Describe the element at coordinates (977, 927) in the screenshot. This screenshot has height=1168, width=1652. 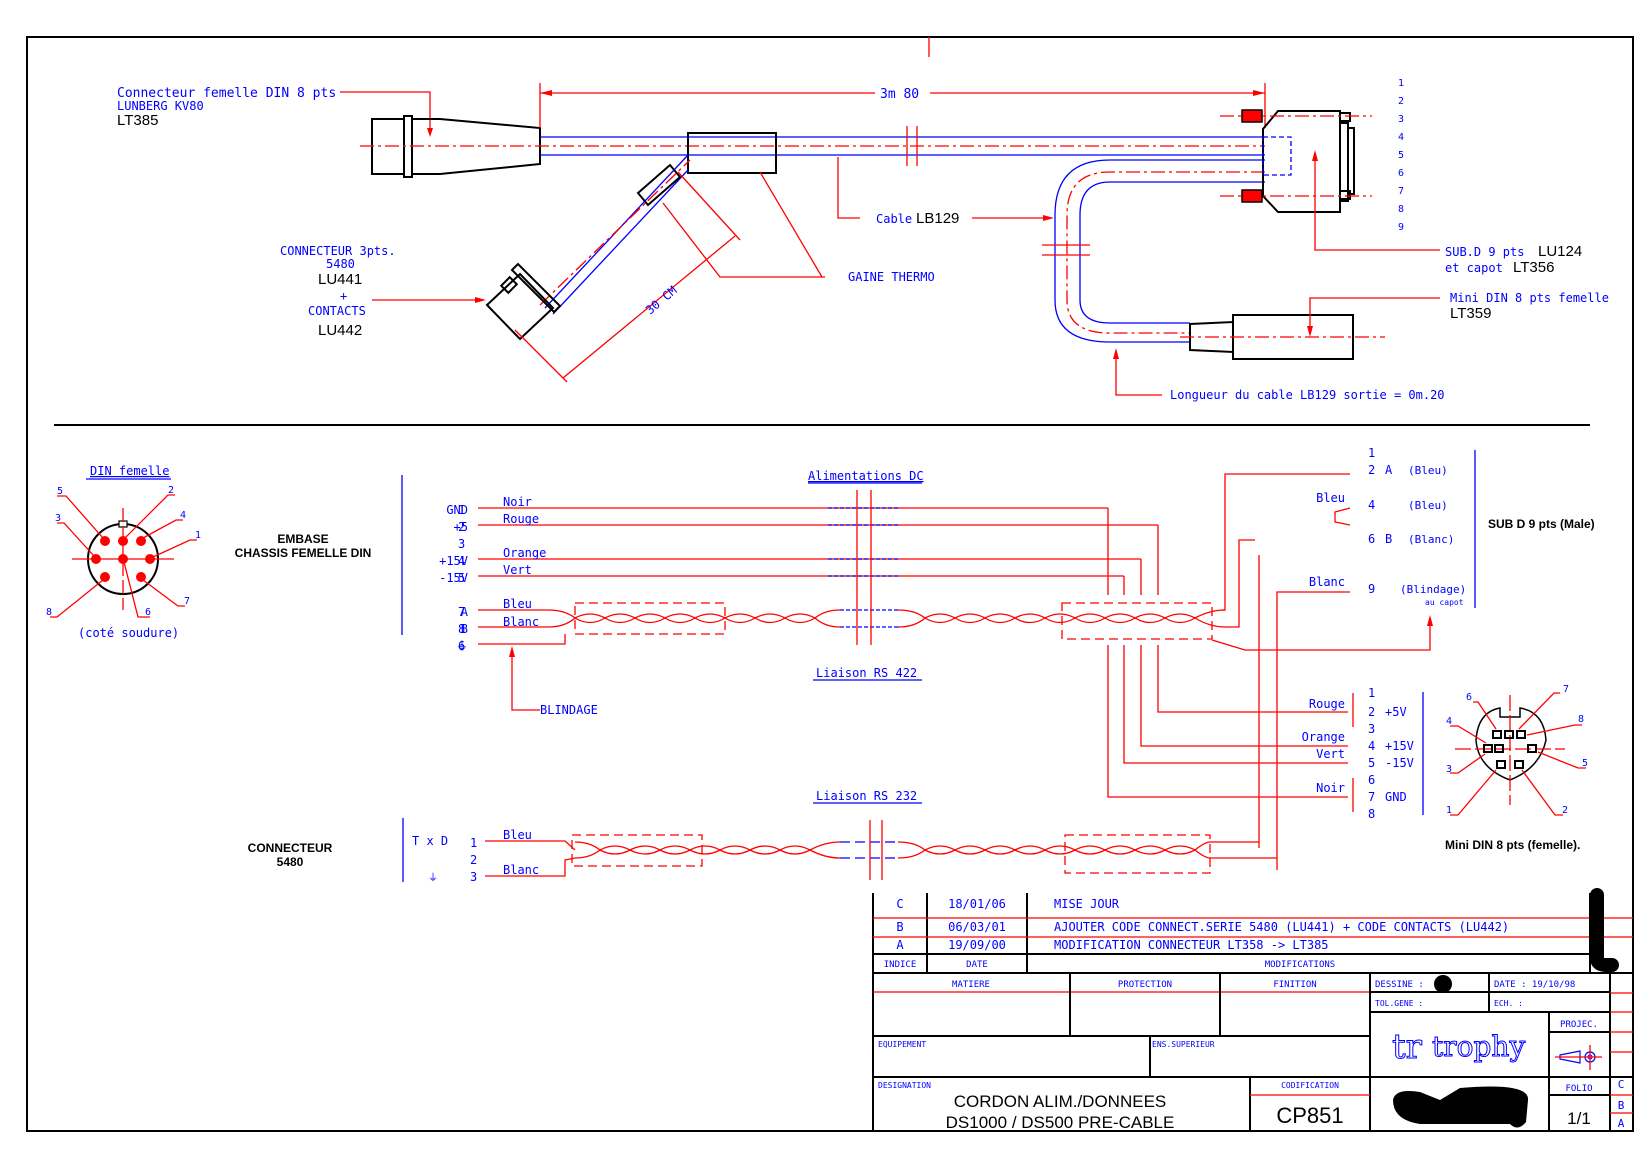
I see `svg-text: 06/03/01` at that location.